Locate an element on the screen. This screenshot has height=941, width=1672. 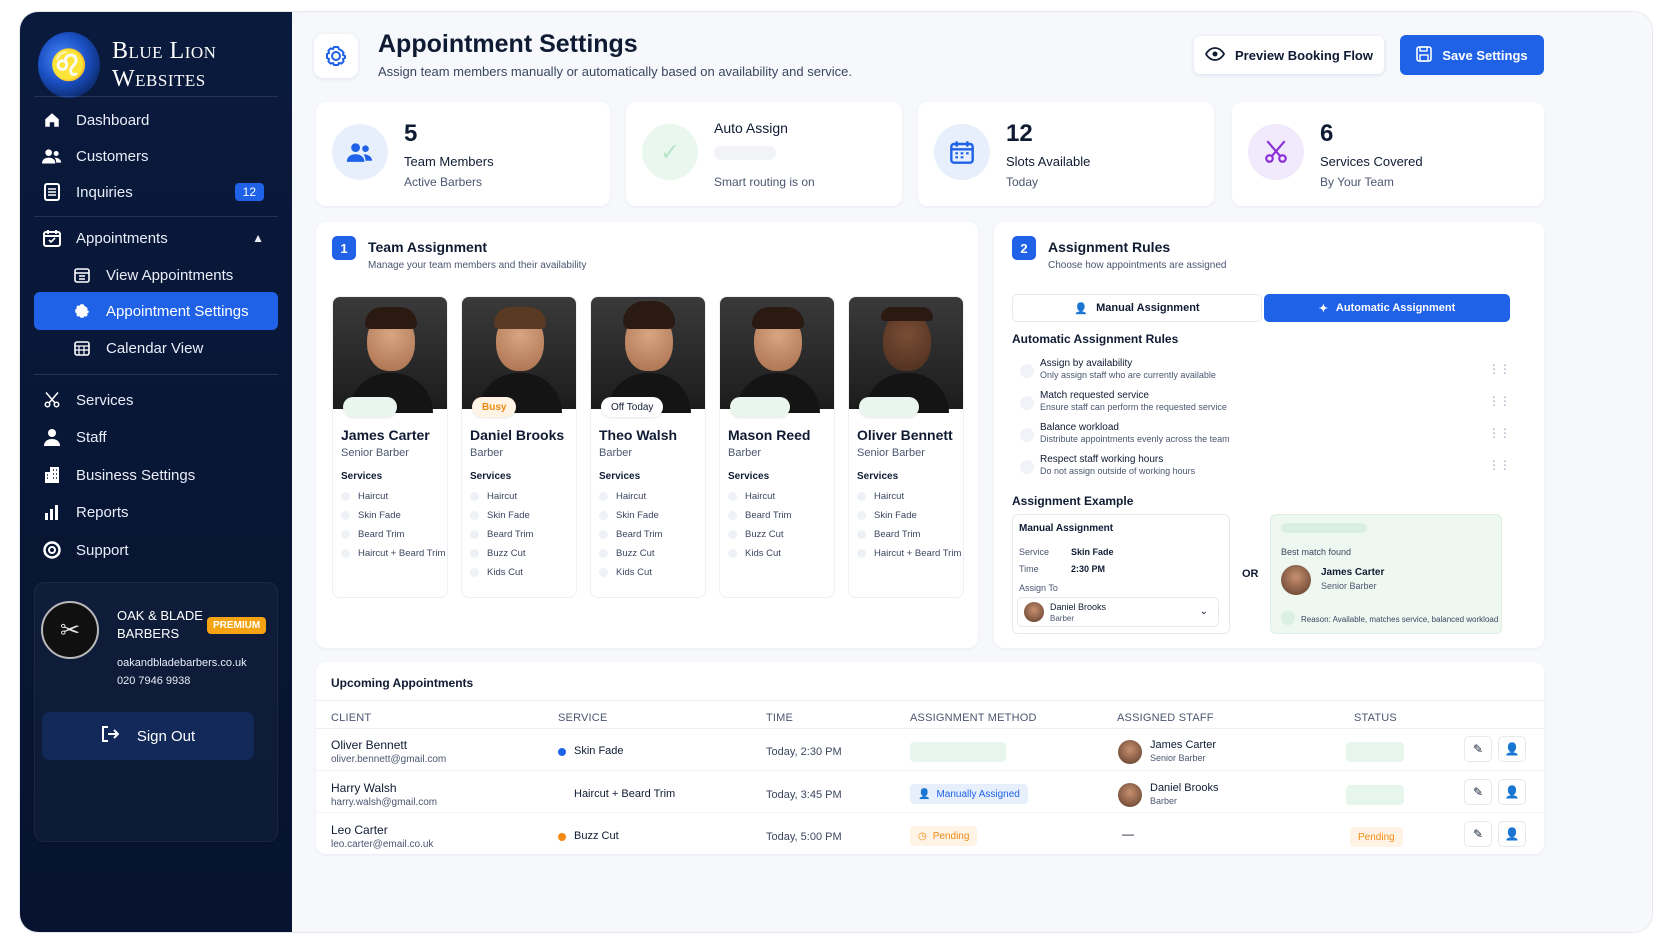
sidebar-item-dashboard: Dashboard is located at coordinates (156, 120).